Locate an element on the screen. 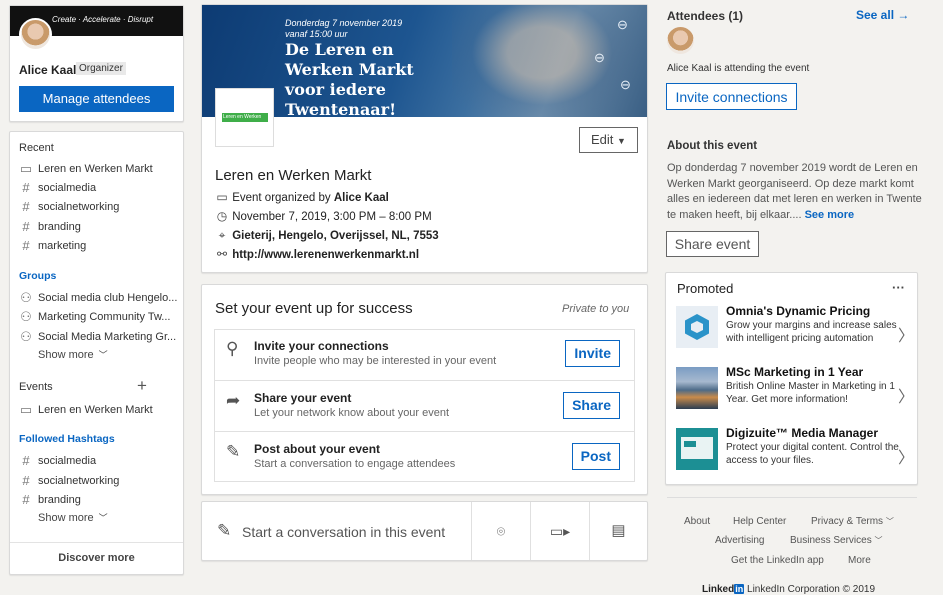 The image size is (943, 595). footer-more: More is located at coordinates (859, 560).